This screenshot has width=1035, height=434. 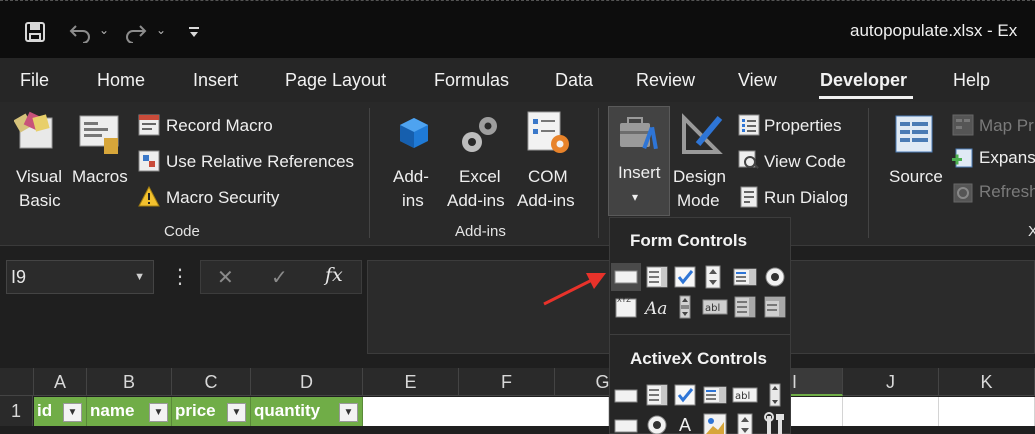 I want to click on name-box: I9 ▼, so click(x=80, y=277).